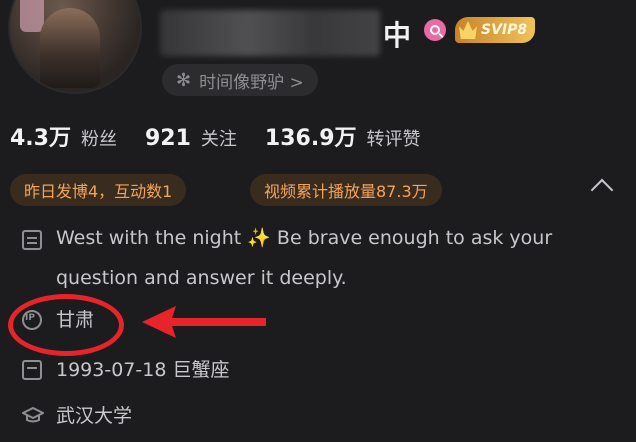  Describe the element at coordinates (468, 30) in the screenshot. I see `crown-icon` at that location.